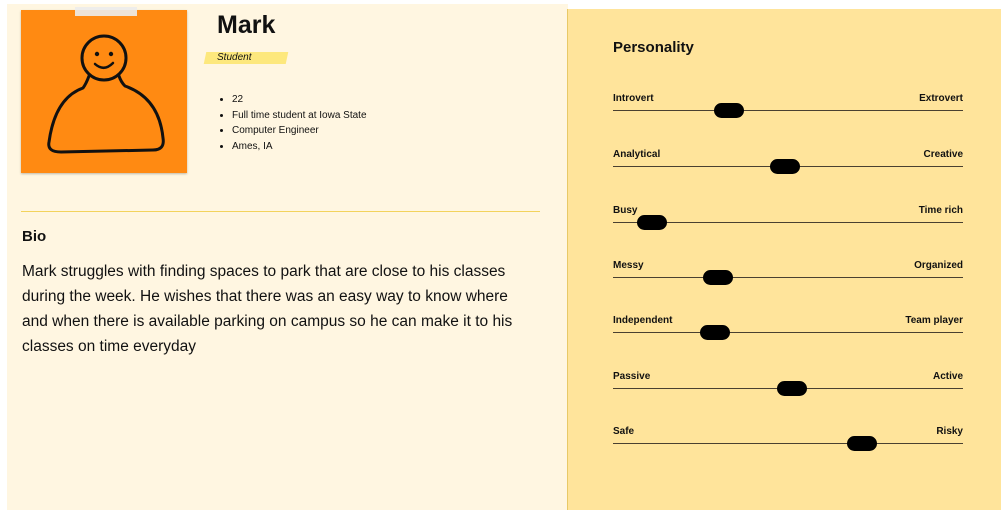 This screenshot has height=512, width=1002. Describe the element at coordinates (299, 100) in the screenshot. I see `fact-age: 22` at that location.